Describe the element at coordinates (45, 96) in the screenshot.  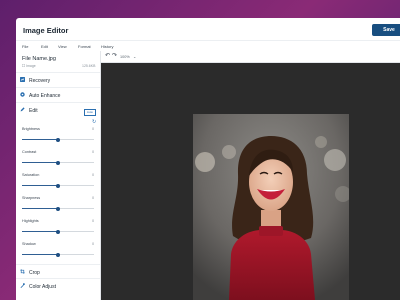
I see `sidebar-item-label: Auto Enhance` at that location.